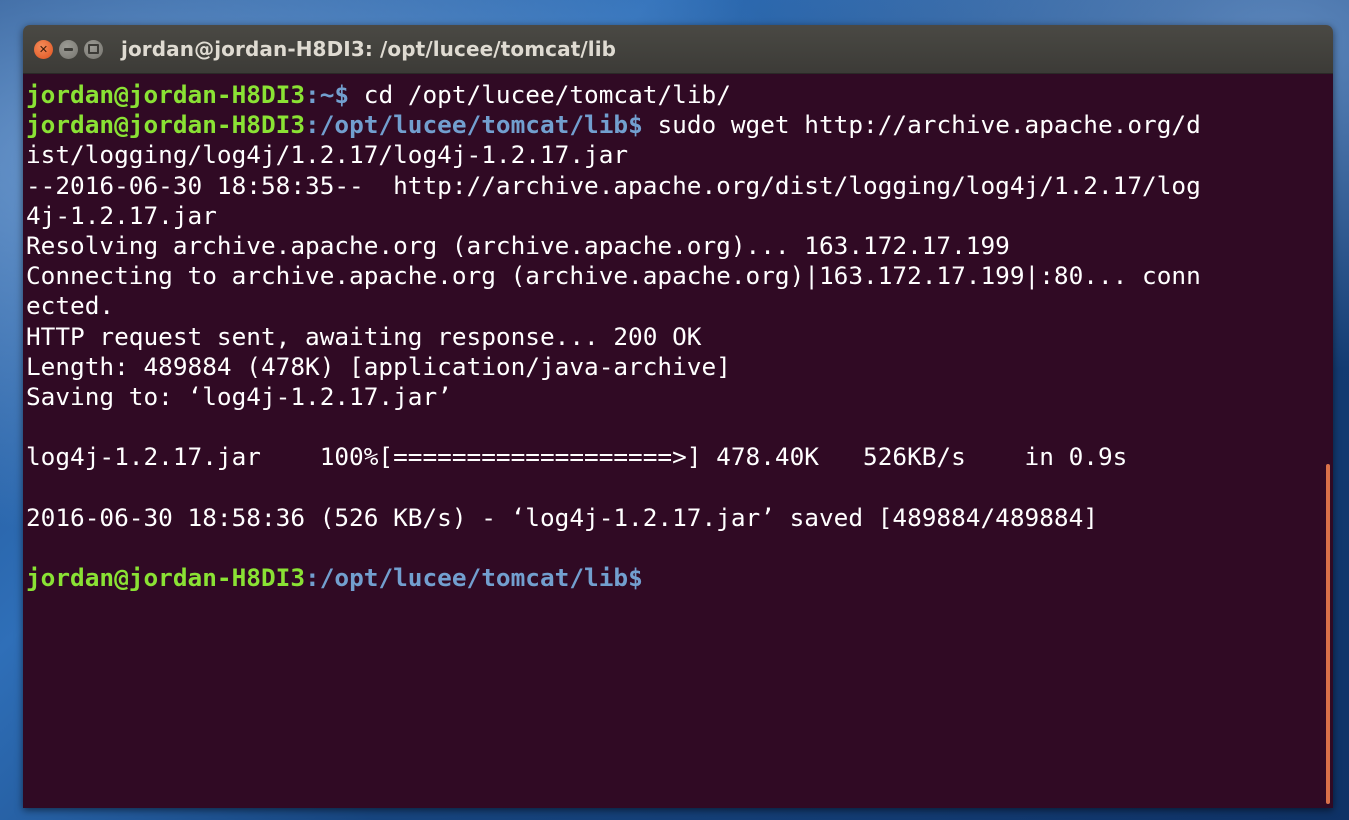 This screenshot has height=820, width=1349. Describe the element at coordinates (43, 49) in the screenshot. I see `close-icon: ✕` at that location.